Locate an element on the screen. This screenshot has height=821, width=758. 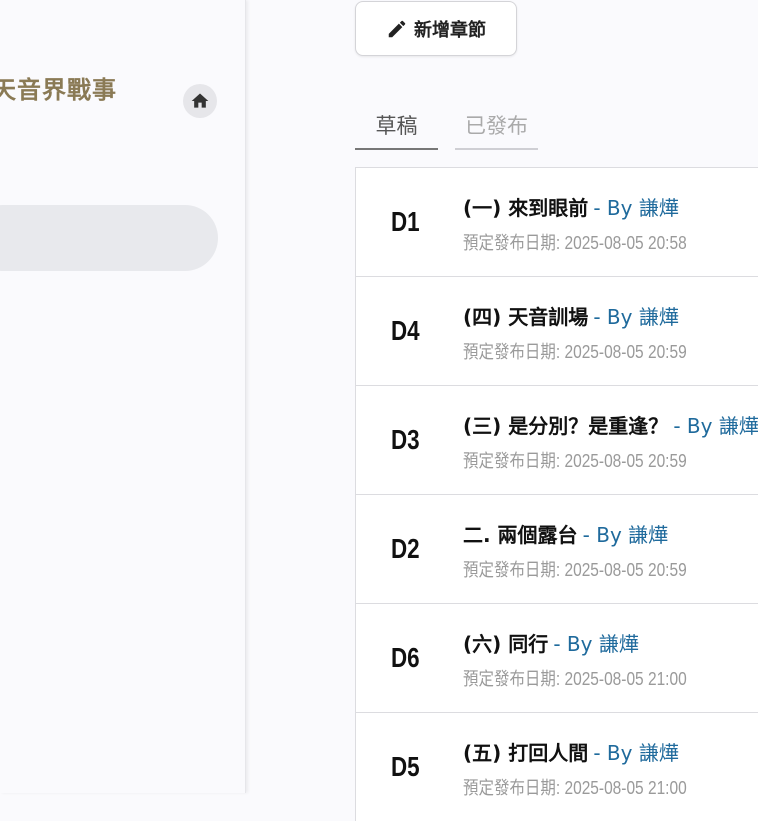
add-chapter-label: 新增章節 is located at coordinates (450, 30).